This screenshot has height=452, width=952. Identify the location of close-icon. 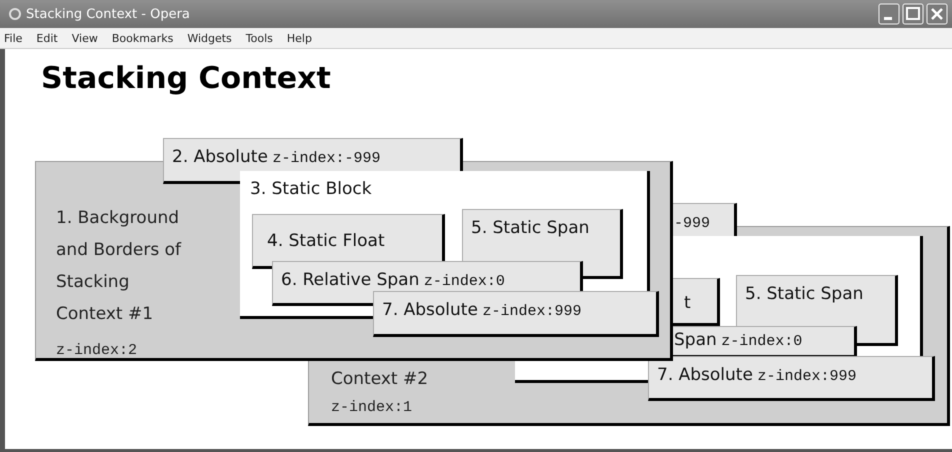
(937, 14).